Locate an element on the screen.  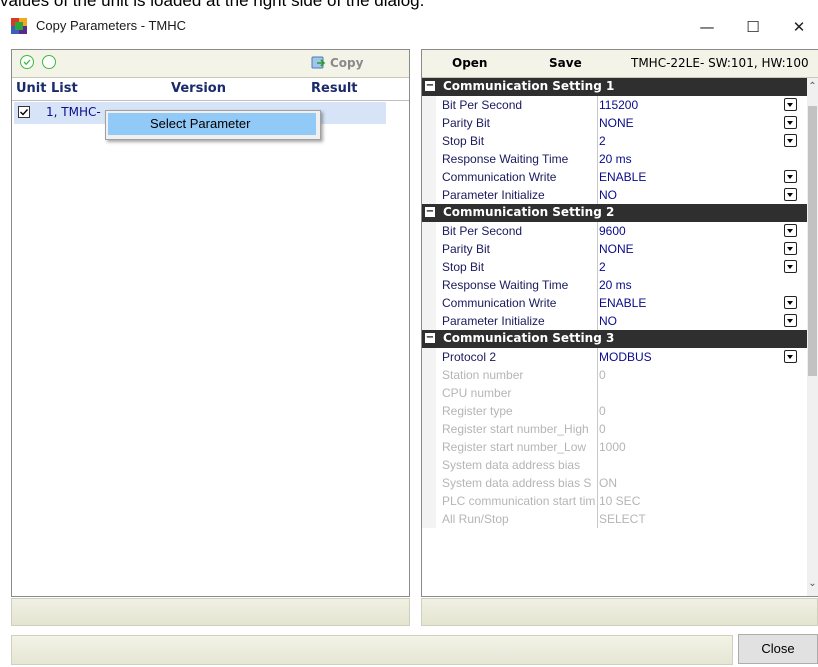
maximize-button: ☐ is located at coordinates (753, 27).